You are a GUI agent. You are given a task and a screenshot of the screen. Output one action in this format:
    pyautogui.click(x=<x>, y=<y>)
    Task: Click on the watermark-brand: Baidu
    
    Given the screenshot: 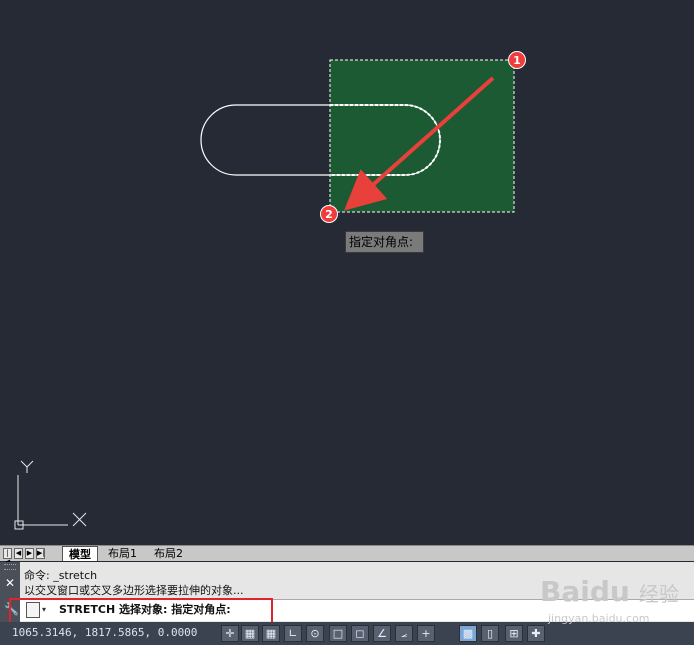 What is the action you would take?
    pyautogui.click(x=585, y=591)
    